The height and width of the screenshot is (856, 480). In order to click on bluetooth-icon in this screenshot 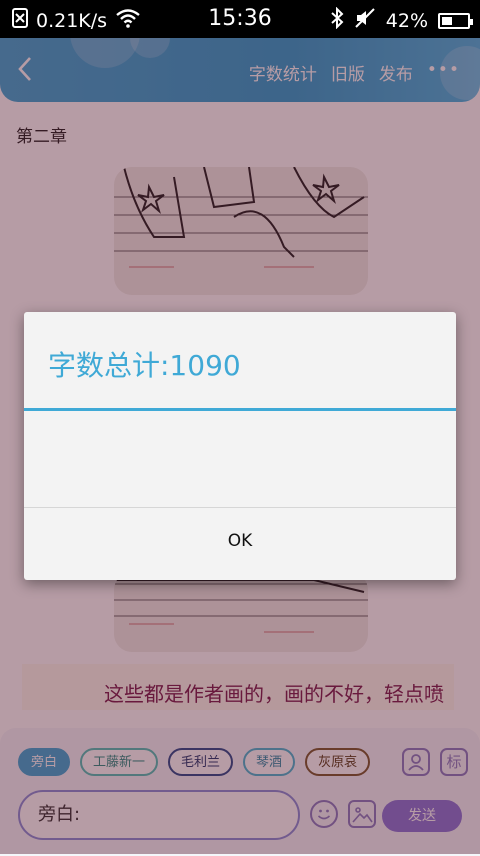, I will do `click(337, 20)`.